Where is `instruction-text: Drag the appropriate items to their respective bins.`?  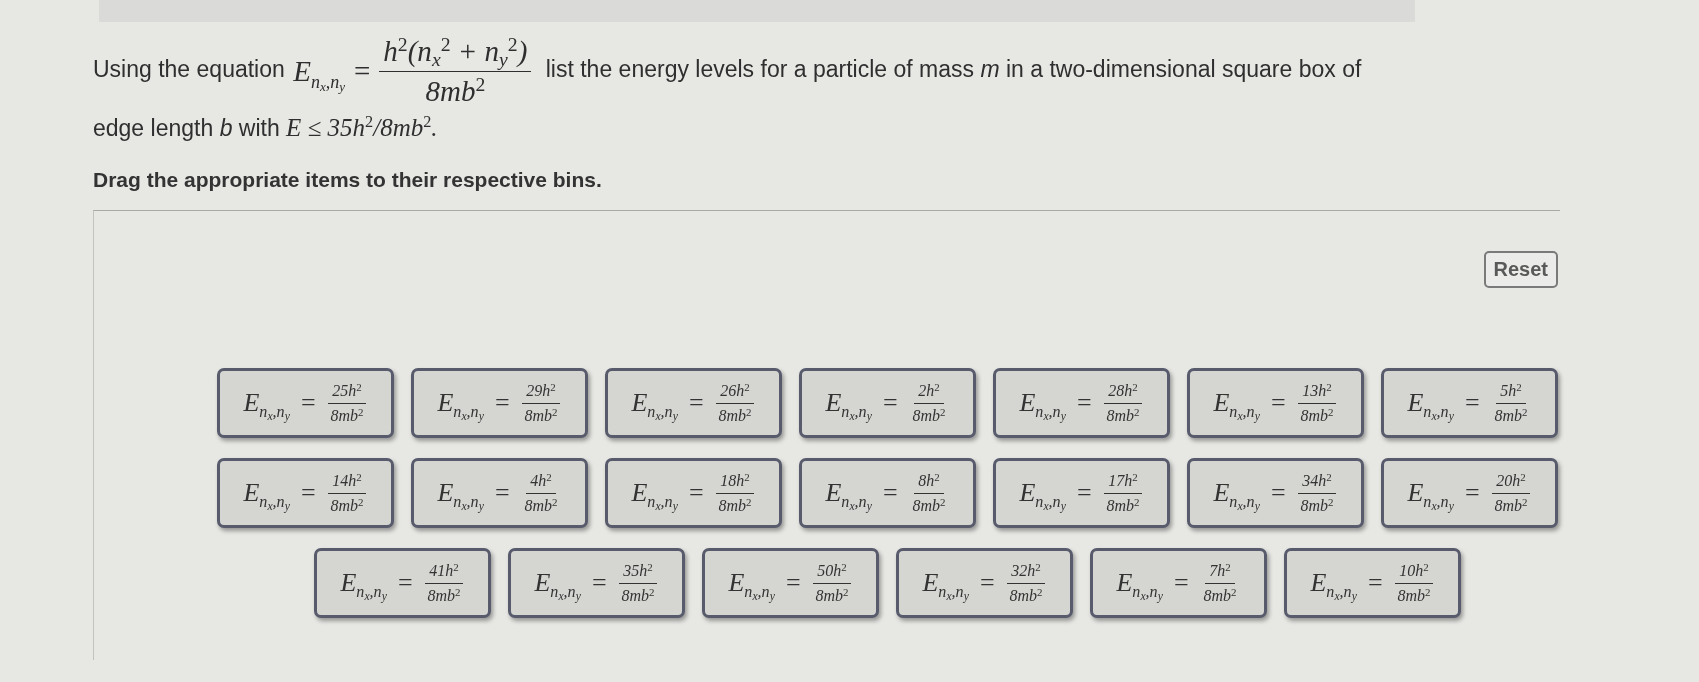 instruction-text: Drag the appropriate items to their respective bins. is located at coordinates (347, 180).